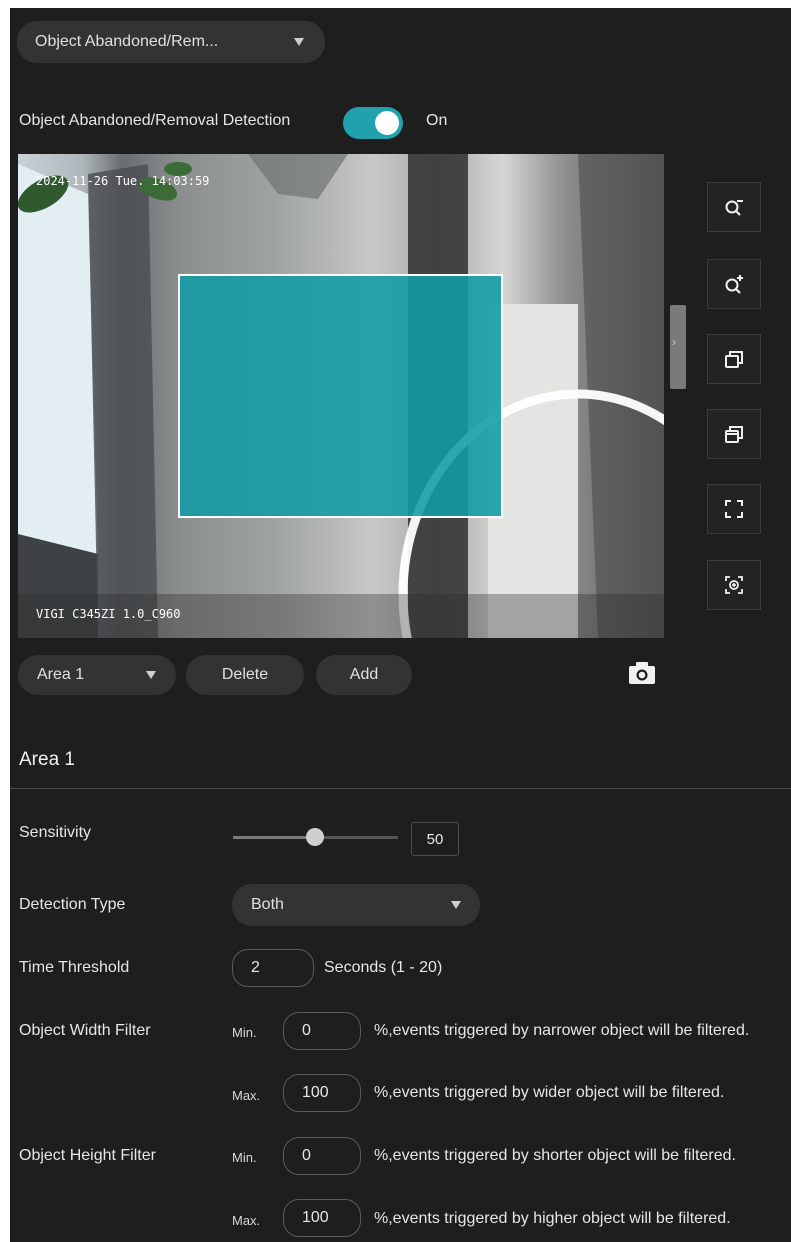  Describe the element at coordinates (55, 832) in the screenshot. I see `sensitivity-label: Sensitivity` at that location.